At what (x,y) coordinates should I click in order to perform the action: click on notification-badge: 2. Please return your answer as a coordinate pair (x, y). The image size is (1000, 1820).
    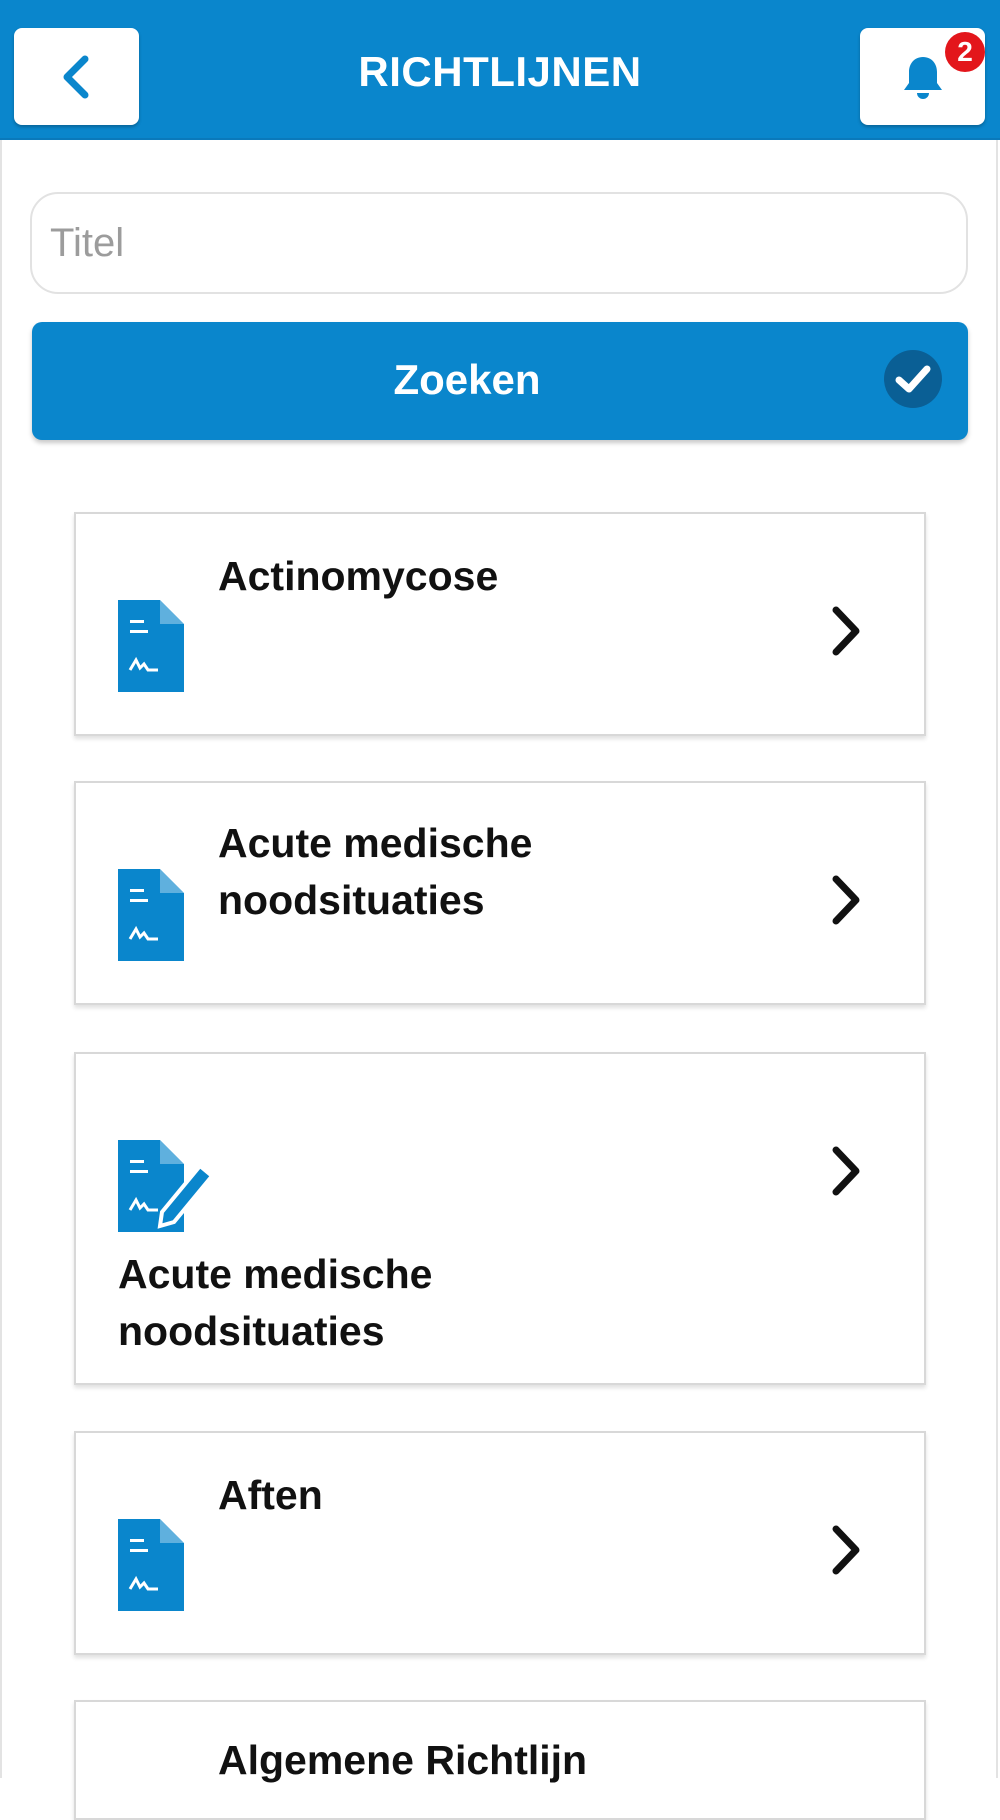
    Looking at the image, I should click on (965, 52).